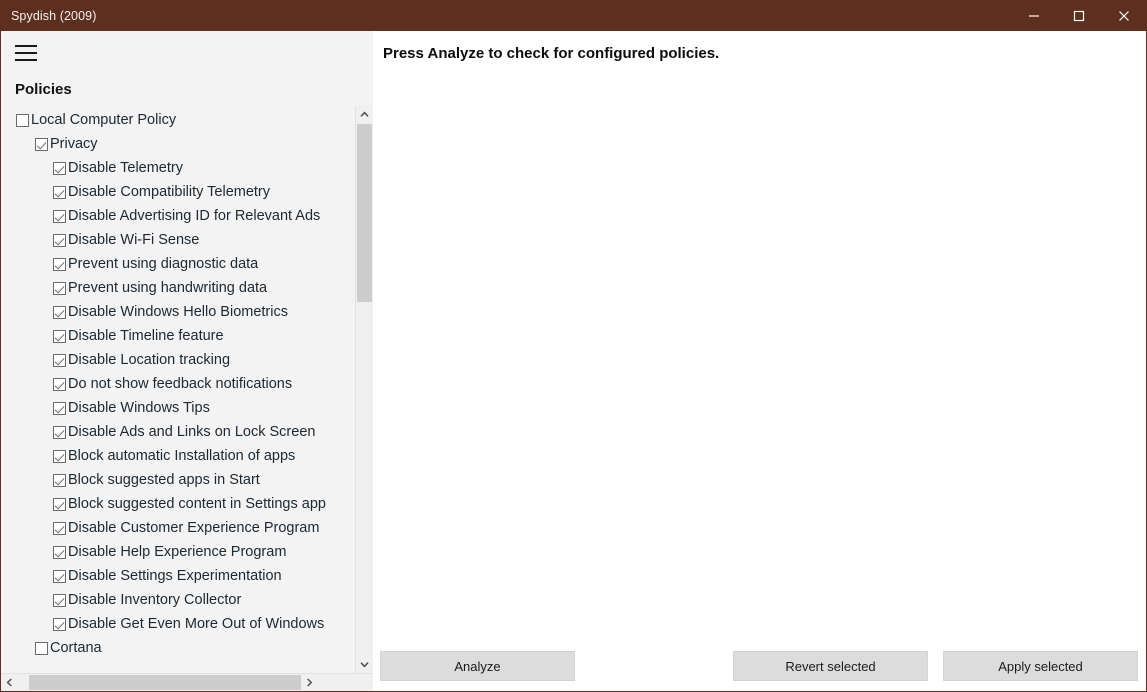 The image size is (1147, 692). I want to click on tree-item: Disable Get Even More Out of Windows, so click(178, 624).